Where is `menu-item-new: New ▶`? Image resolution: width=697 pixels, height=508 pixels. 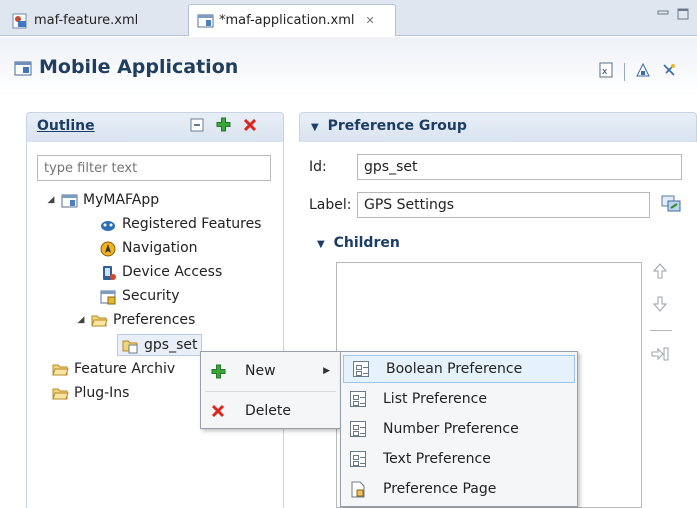
menu-item-new: New ▶ is located at coordinates (270, 371).